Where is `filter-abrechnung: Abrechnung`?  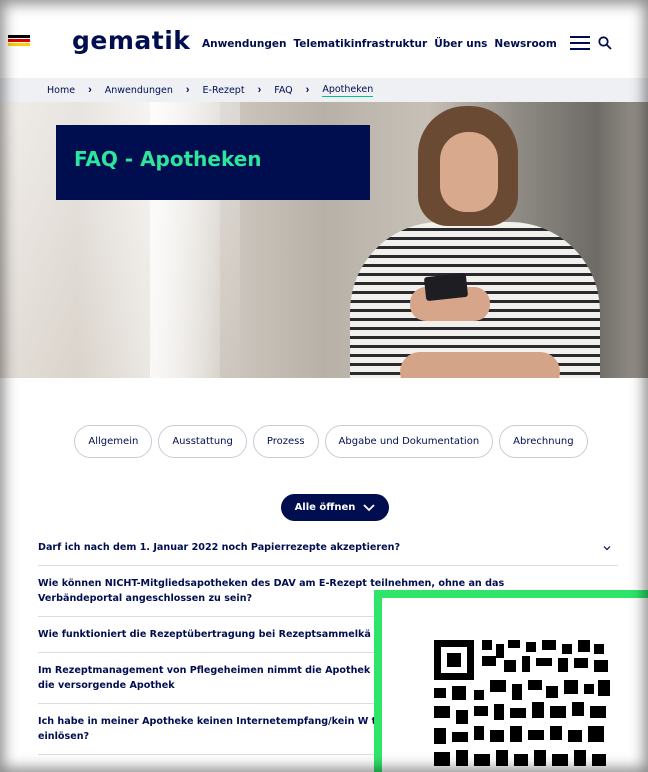
filter-abrechnung: Abrechnung is located at coordinates (543, 441).